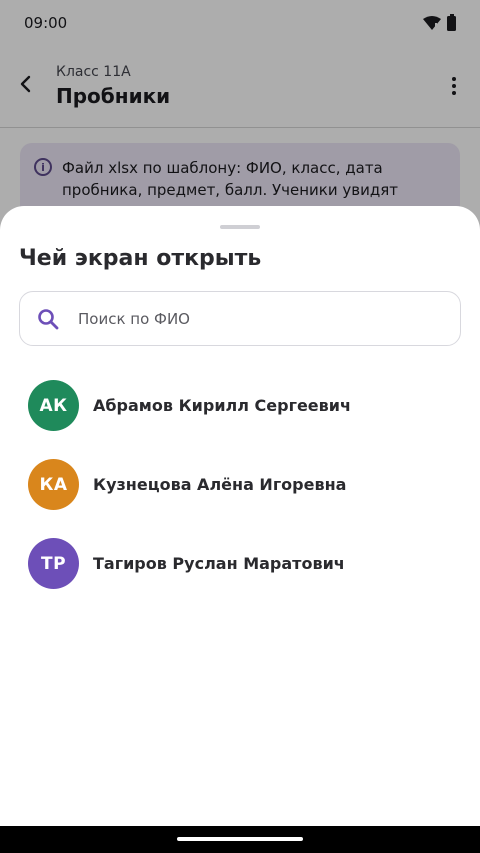 The width and height of the screenshot is (480, 853). I want to click on avatar: ТР, so click(53, 563).